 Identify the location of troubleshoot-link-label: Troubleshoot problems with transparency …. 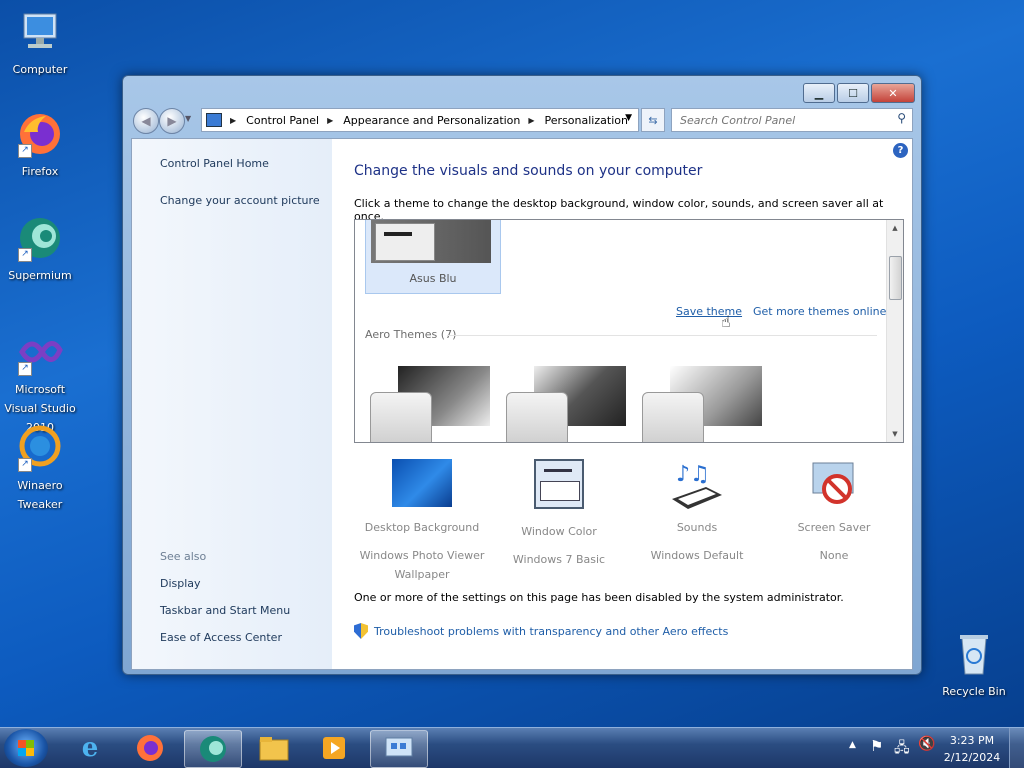
(551, 631).